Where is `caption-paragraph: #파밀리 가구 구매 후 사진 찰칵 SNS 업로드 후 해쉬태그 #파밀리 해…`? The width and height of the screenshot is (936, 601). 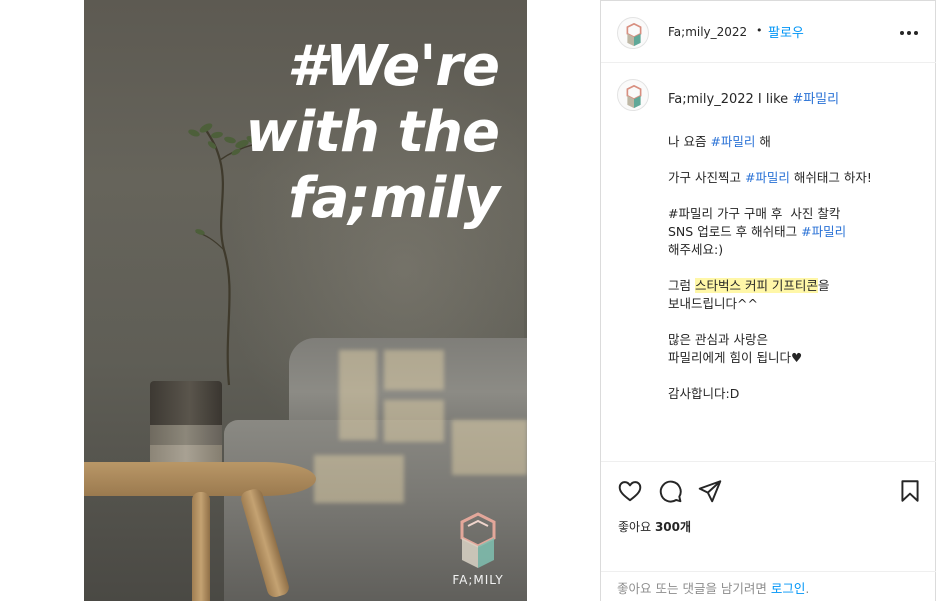 caption-paragraph: #파밀리 가구 구매 후 사진 찰칵 SNS 업로드 후 해쉬태그 #파밀리 해… is located at coordinates (798, 232).